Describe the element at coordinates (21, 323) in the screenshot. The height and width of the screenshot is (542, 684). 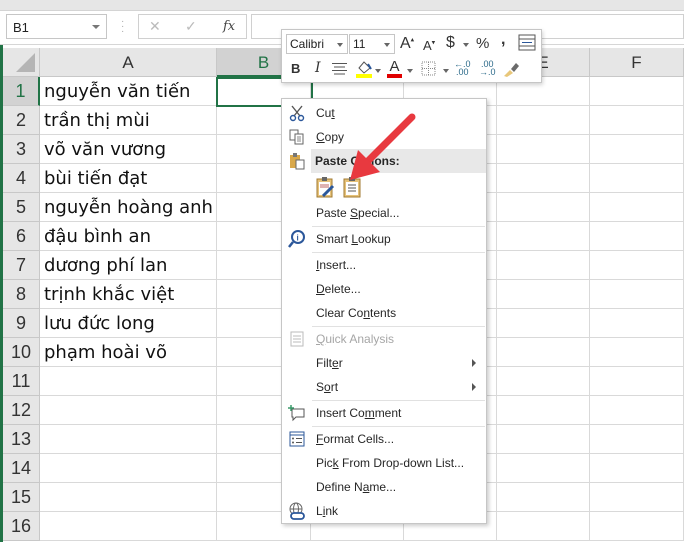
I see `row-header: 9` at that location.